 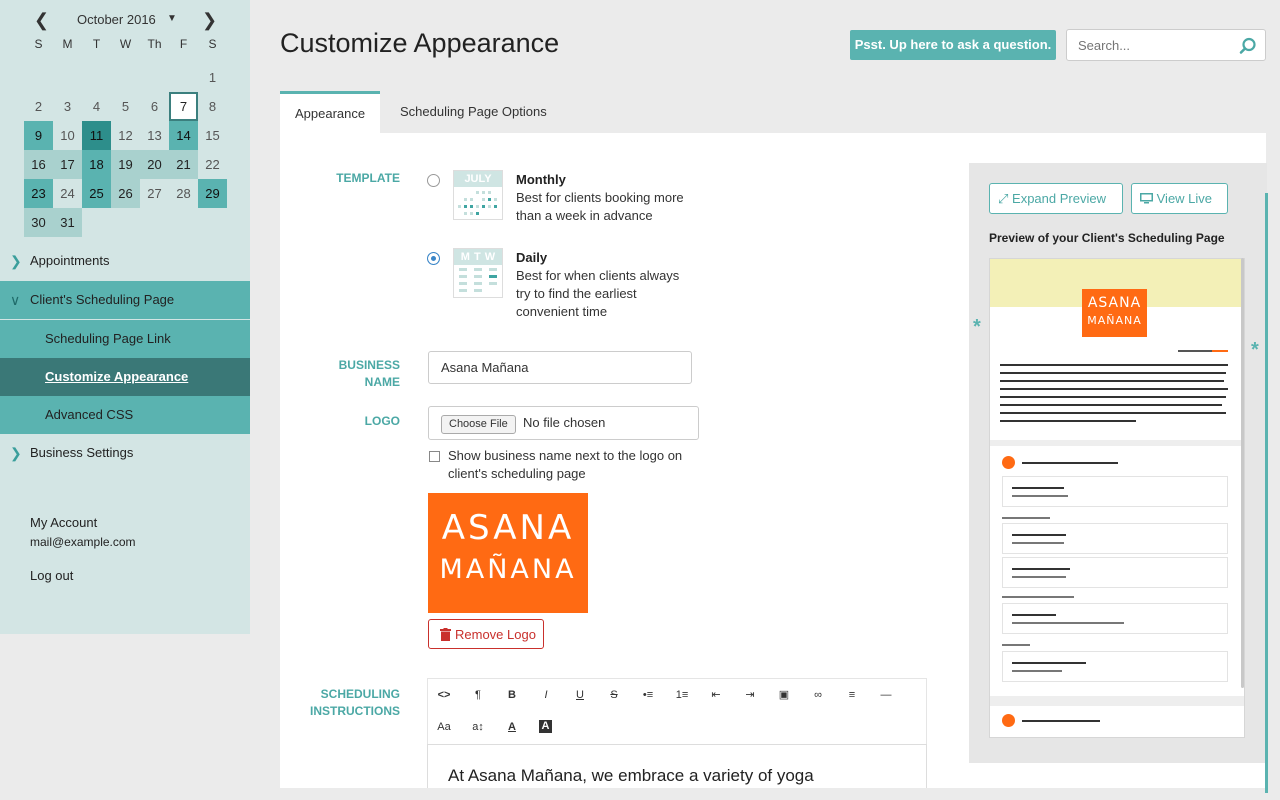 What do you see at coordinates (154, 164) in the screenshot?
I see `calendar-day: 20` at bounding box center [154, 164].